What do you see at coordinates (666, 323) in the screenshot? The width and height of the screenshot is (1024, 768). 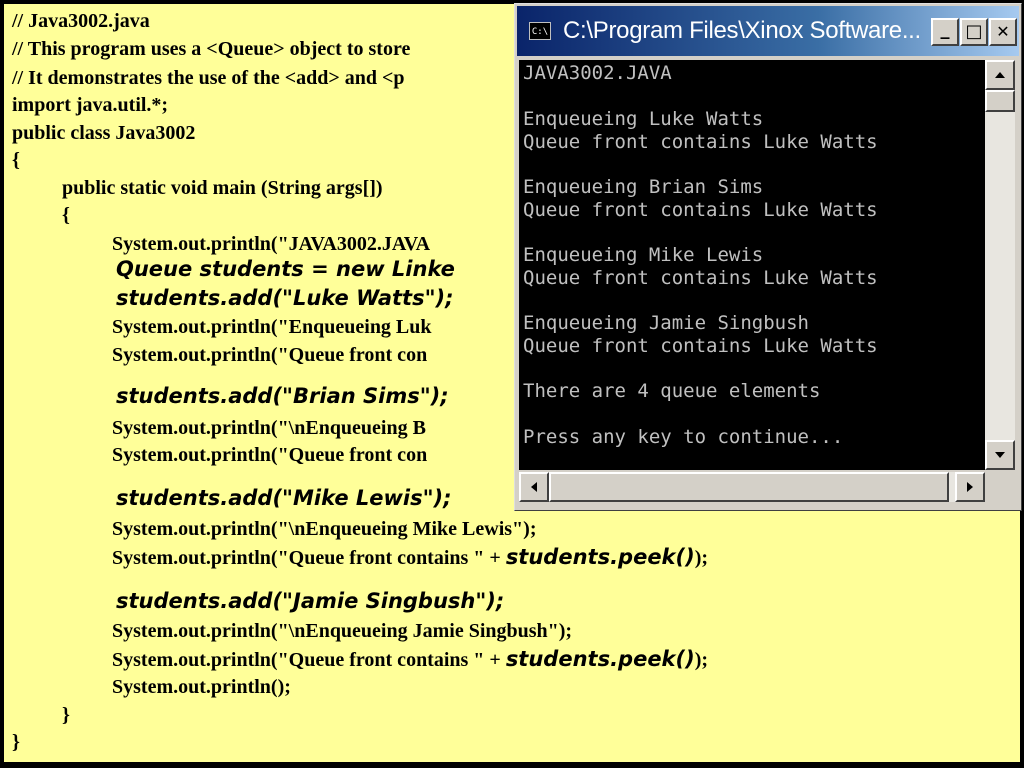 I see `console-line: Enqueueing Jamie Singbush` at bounding box center [666, 323].